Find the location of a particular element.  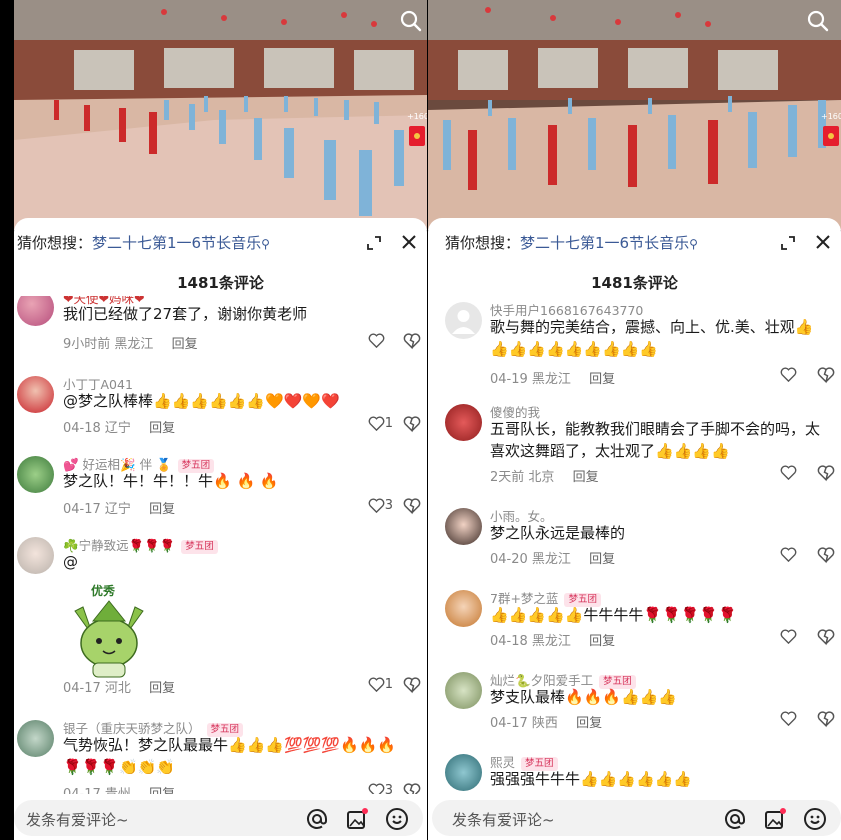

suggest-search-icon: ⚲ is located at coordinates (265, 244).